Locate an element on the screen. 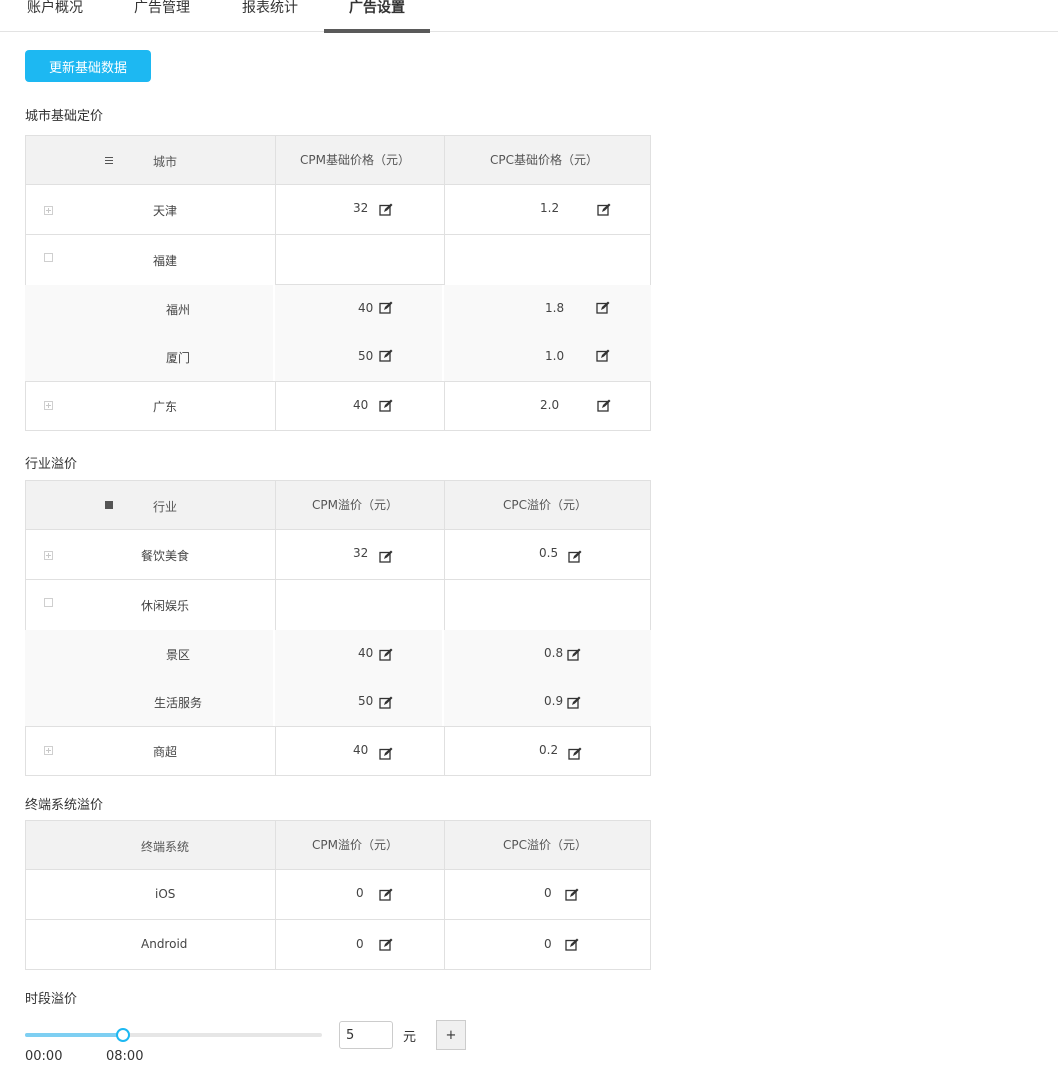 Image resolution: width=1058 pixels, height=1065 pixels. row-name: 福建 is located at coordinates (165, 261).